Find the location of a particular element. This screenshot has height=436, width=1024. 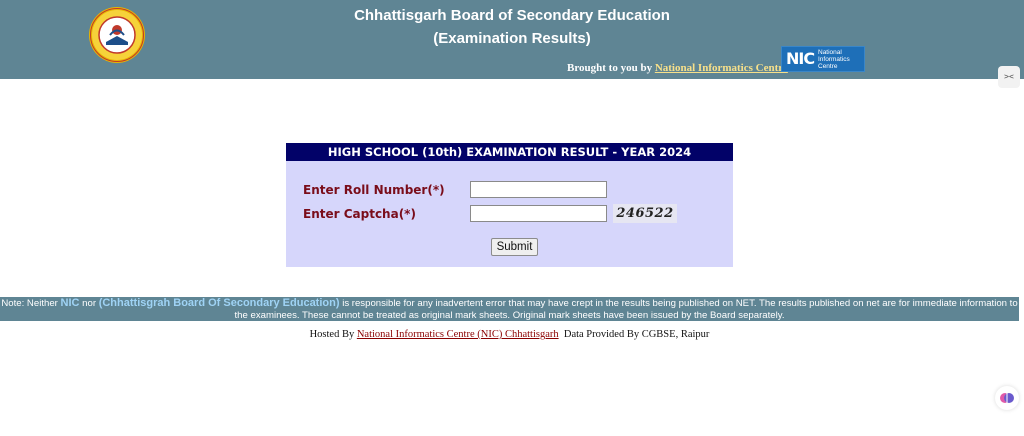

roll-number-input is located at coordinates (538, 189).